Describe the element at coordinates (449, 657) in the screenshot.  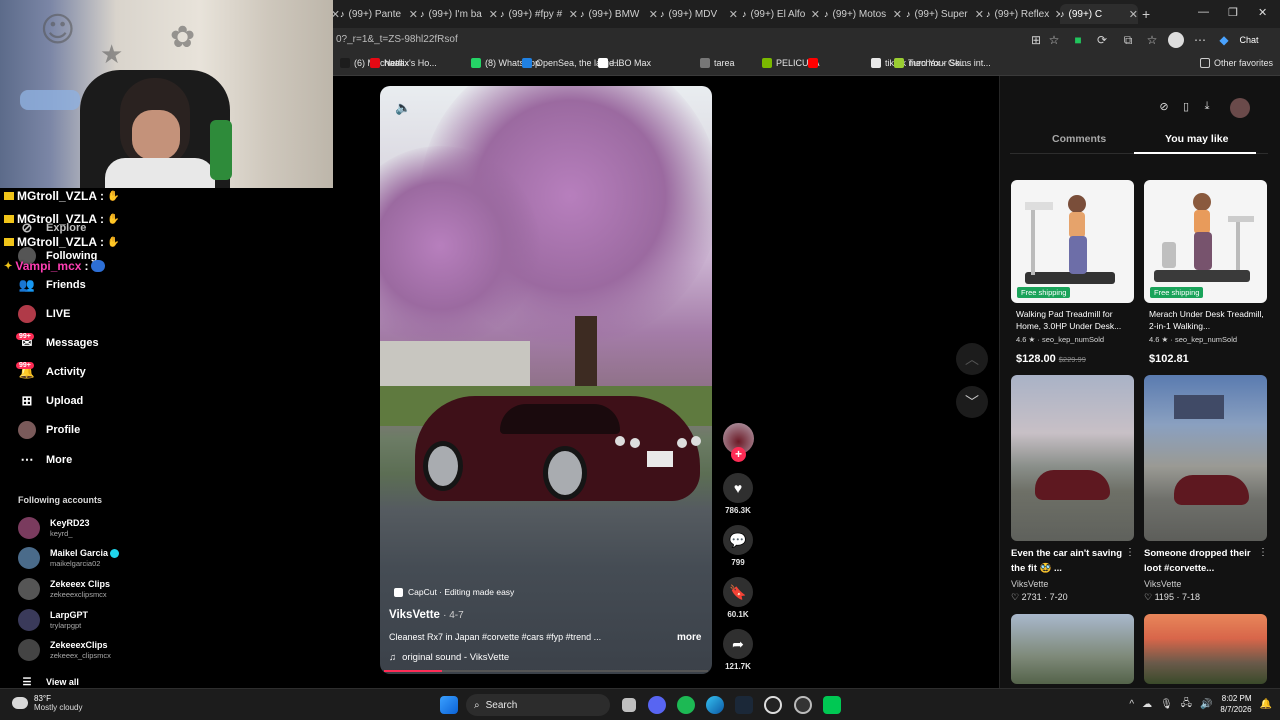
I see `sound-link: ♫ original sound - ViksVette` at that location.